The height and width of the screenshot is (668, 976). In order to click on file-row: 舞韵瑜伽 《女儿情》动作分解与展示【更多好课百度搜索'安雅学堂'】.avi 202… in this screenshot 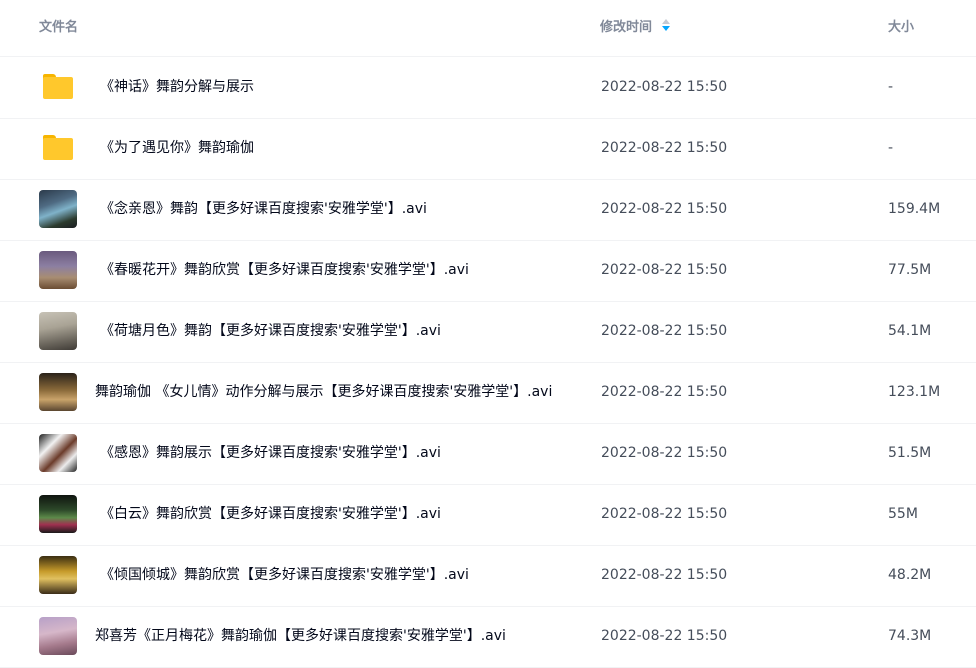, I will do `click(488, 393)`.